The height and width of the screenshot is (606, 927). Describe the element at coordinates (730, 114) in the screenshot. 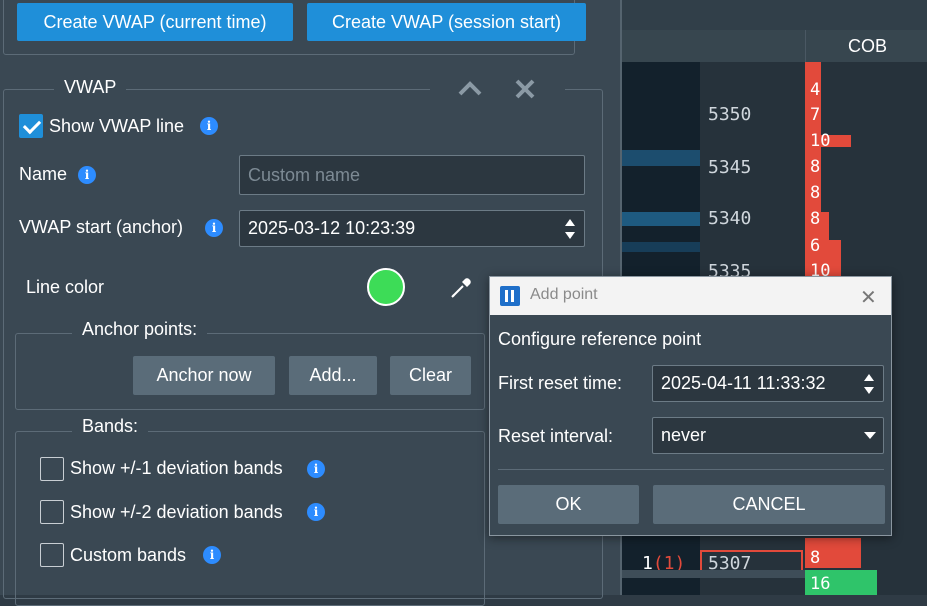

I see `price-label: 5350` at that location.